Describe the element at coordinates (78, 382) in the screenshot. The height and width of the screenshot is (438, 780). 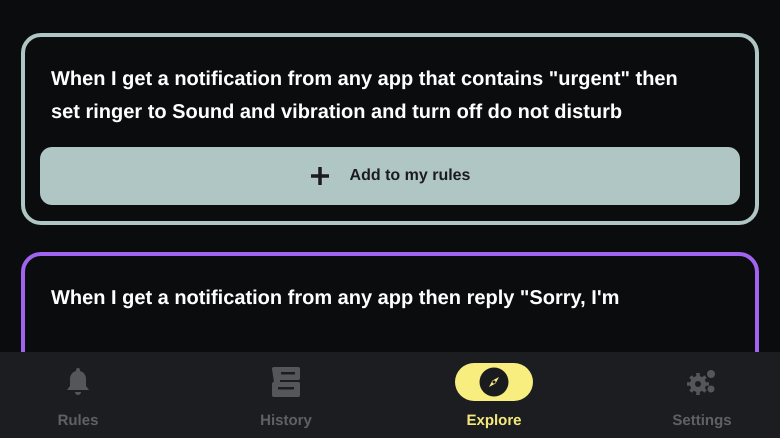
I see `bell-icon` at that location.